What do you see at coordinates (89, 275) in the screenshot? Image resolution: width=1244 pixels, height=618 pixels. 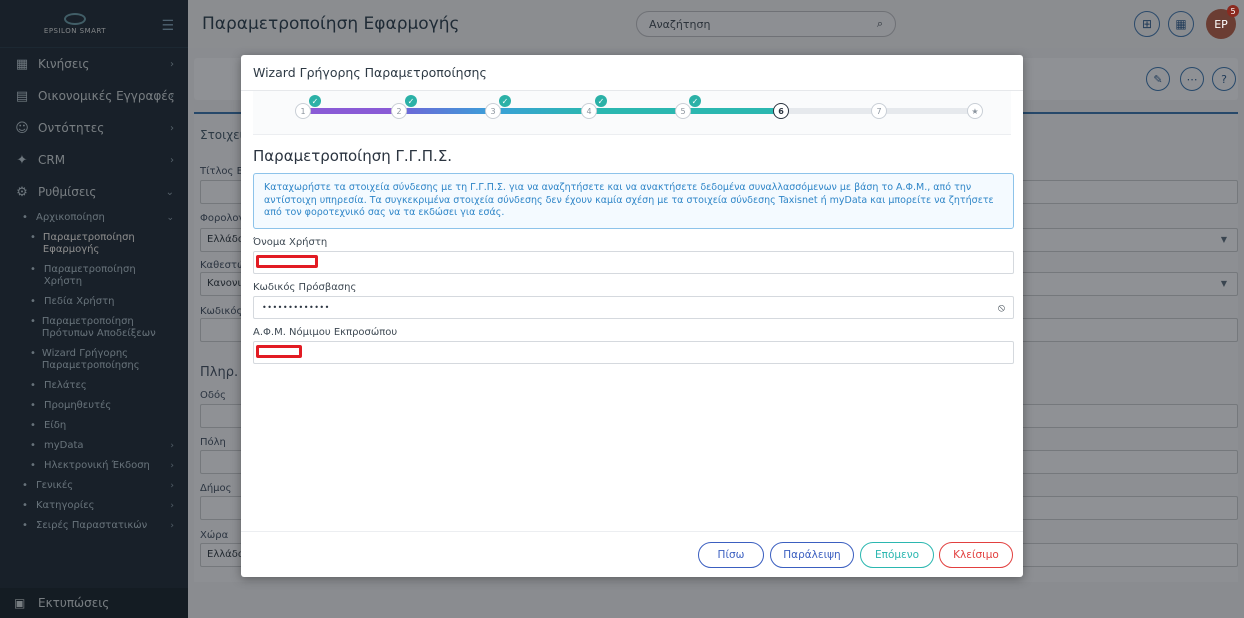 I see `sidebar-sub-label: Παραμετροποίηση Χρήστη` at bounding box center [89, 275].